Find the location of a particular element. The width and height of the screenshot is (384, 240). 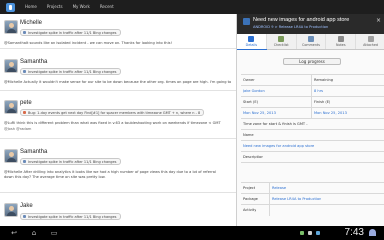

table-row: Package Release LR4A to Production is located at coordinates (312, 199).